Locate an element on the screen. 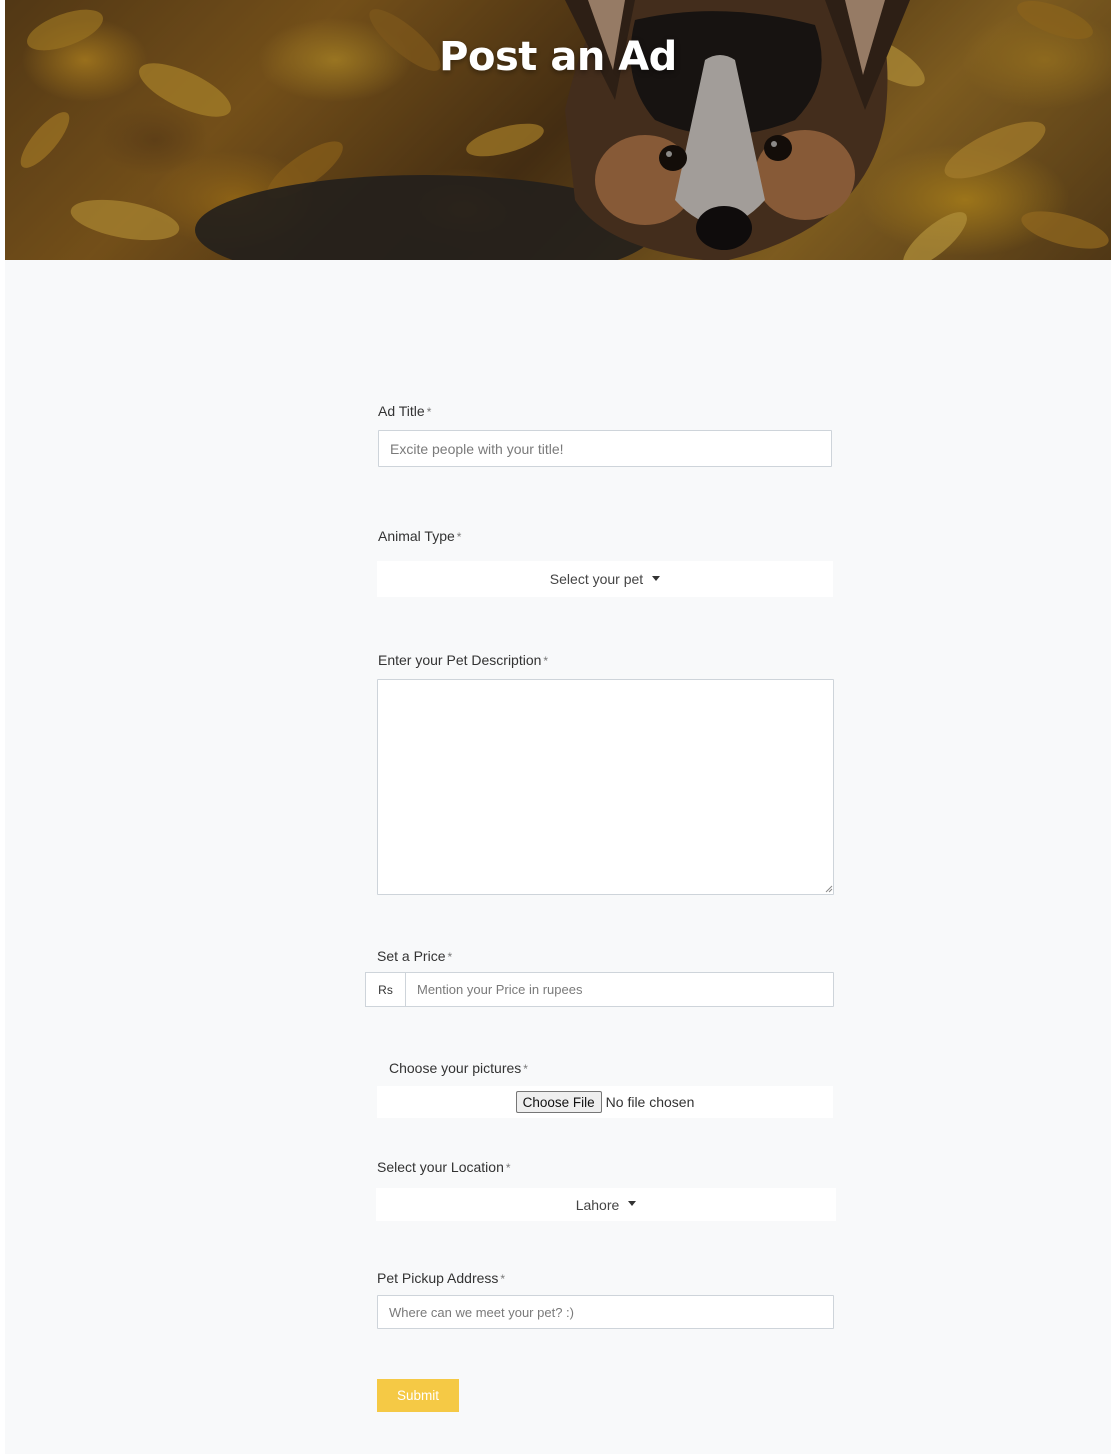 Image resolution: width=1111 pixels, height=1454 pixels. animal-type-label: Animal Type * is located at coordinates (419, 536).